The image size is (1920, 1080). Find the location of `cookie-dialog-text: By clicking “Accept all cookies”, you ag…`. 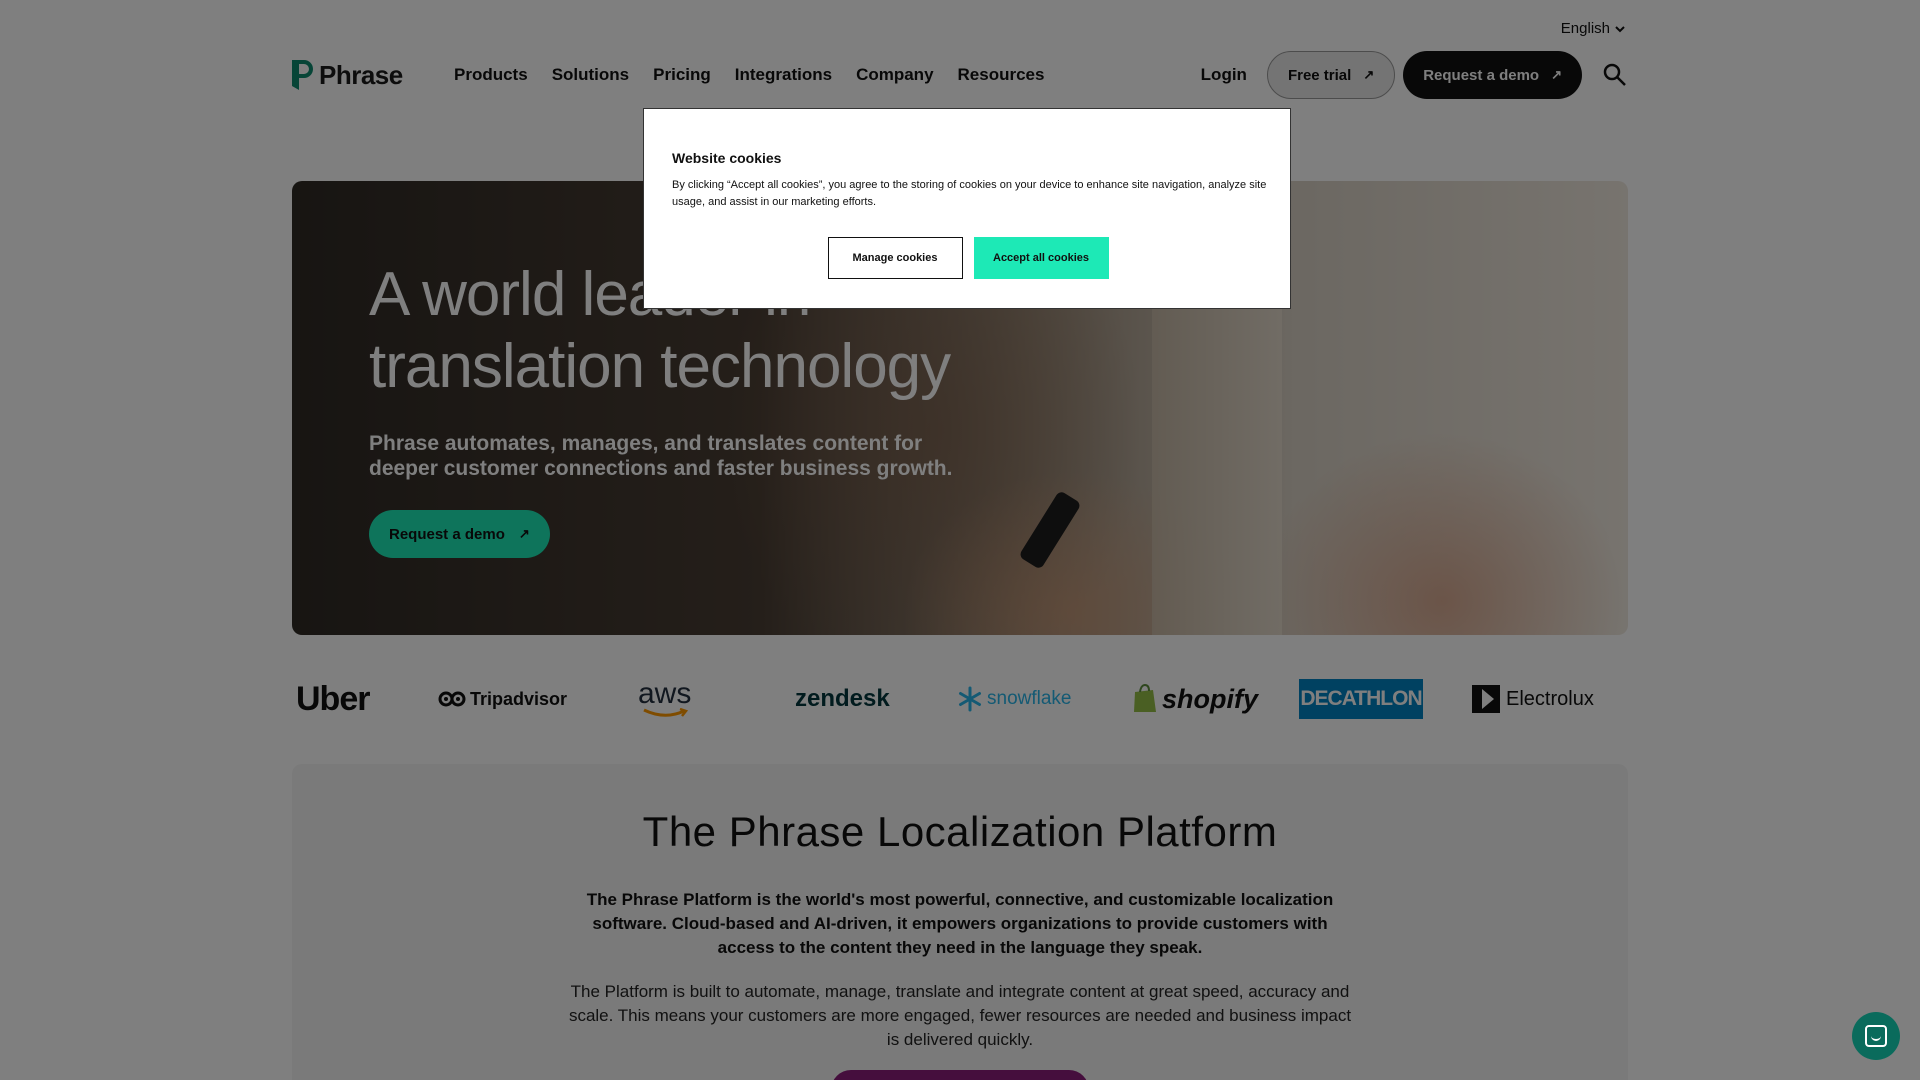

cookie-dialog-text: By clicking “Accept all cookies”, you ag… is located at coordinates (969, 193).